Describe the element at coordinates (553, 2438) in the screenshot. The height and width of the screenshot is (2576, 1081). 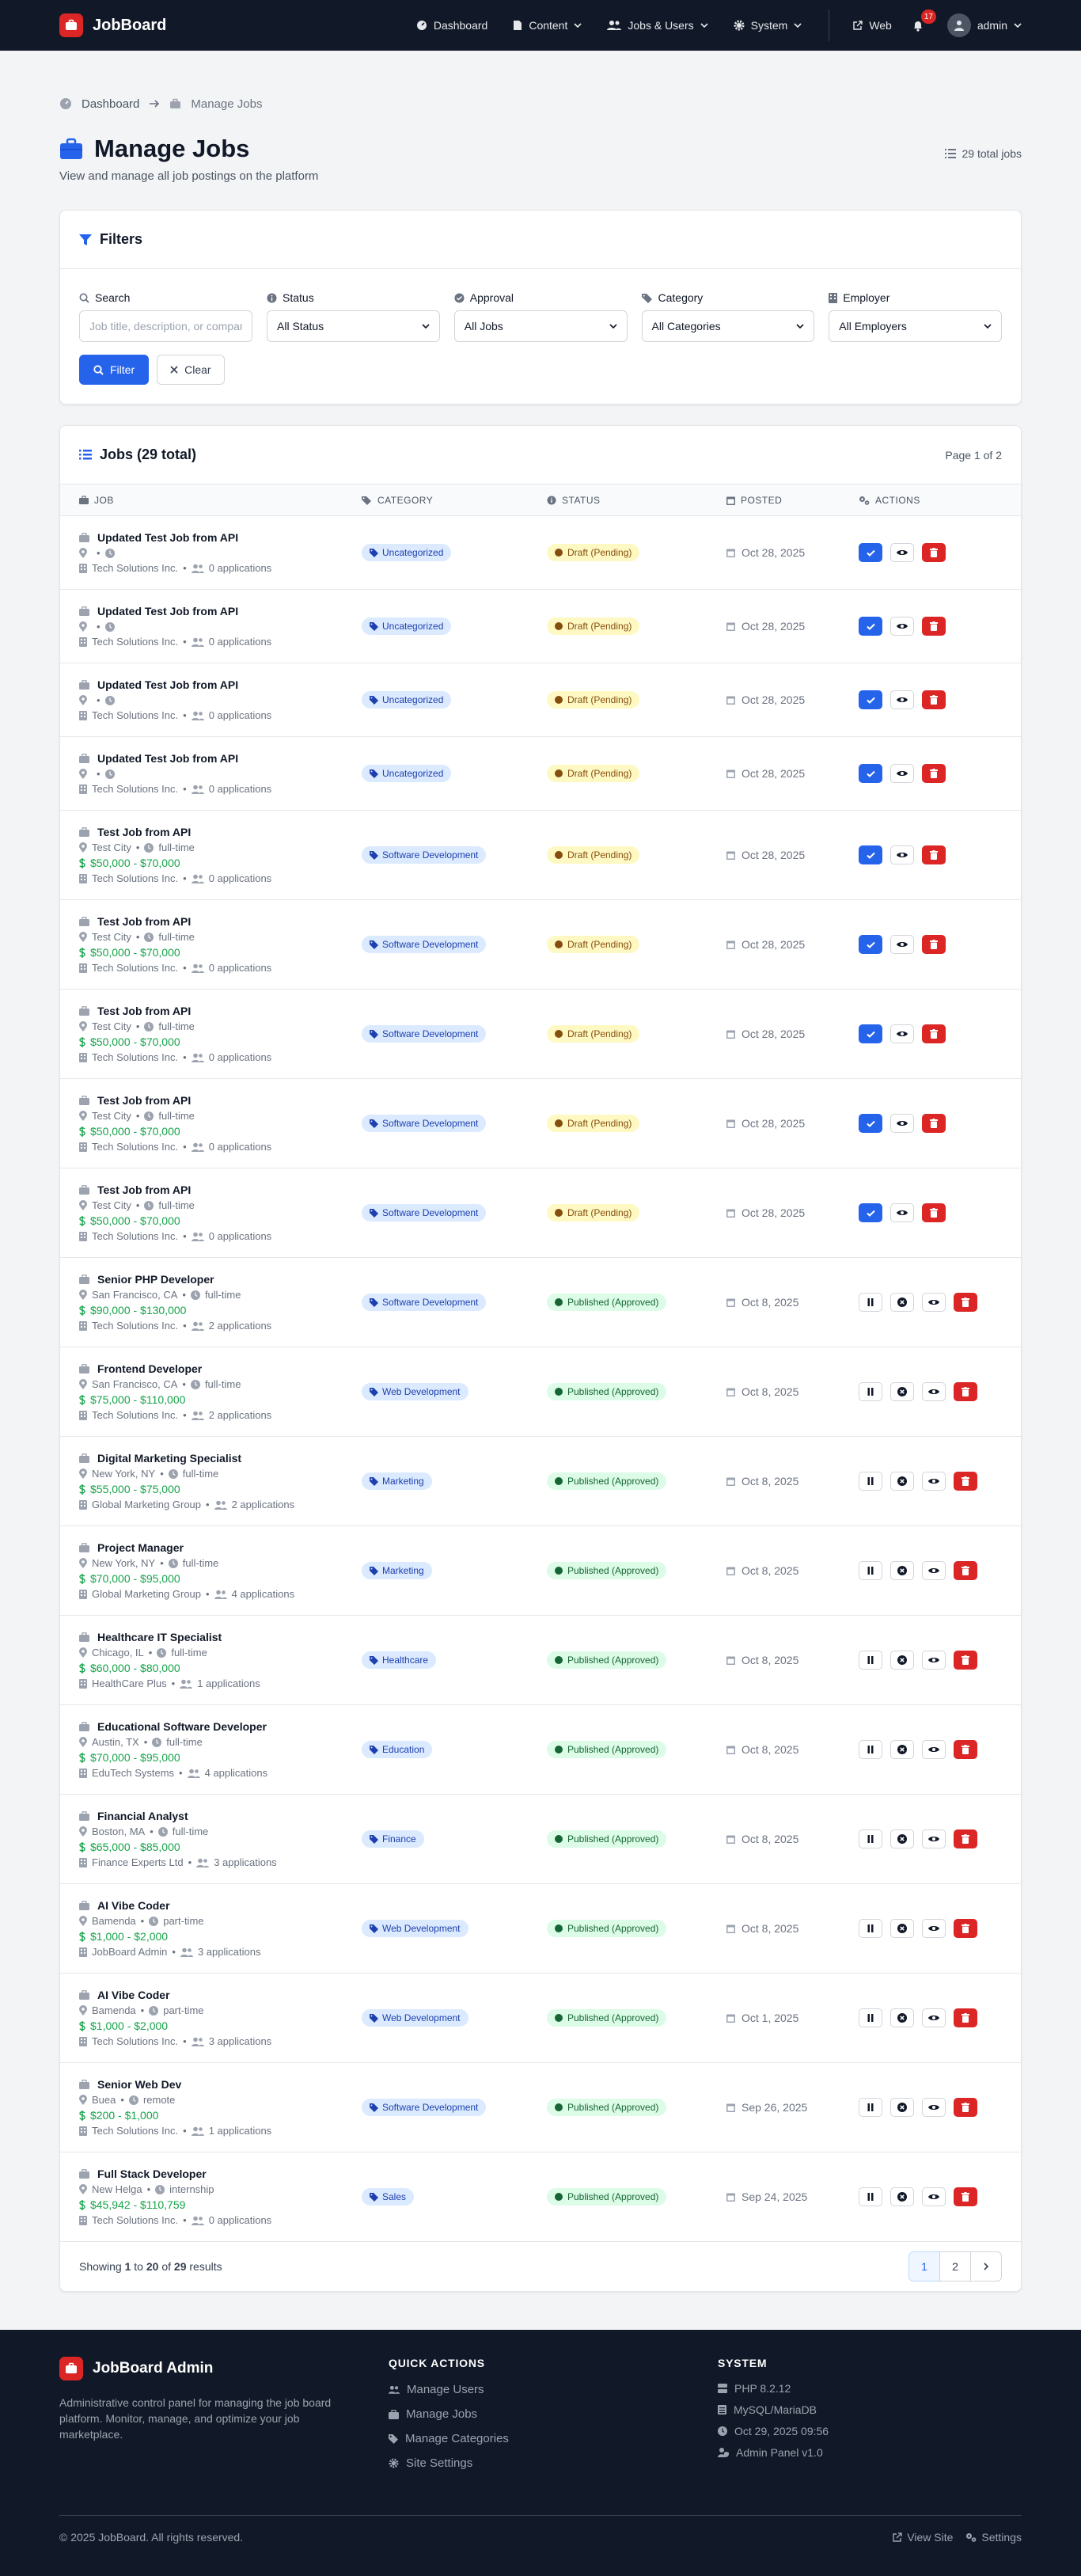
I see `quick-link-manage-categories: Manage Categories` at that location.